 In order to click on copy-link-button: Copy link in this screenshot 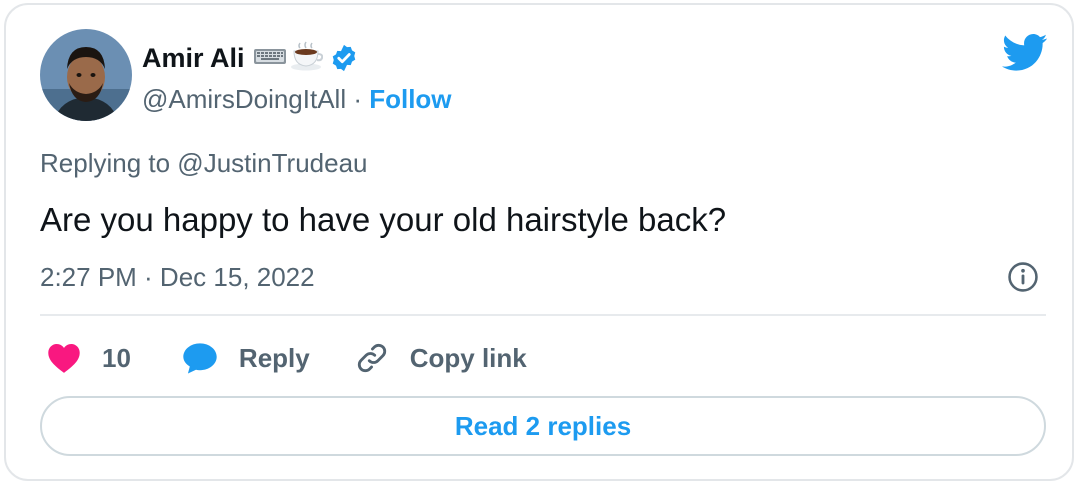, I will do `click(440, 358)`.